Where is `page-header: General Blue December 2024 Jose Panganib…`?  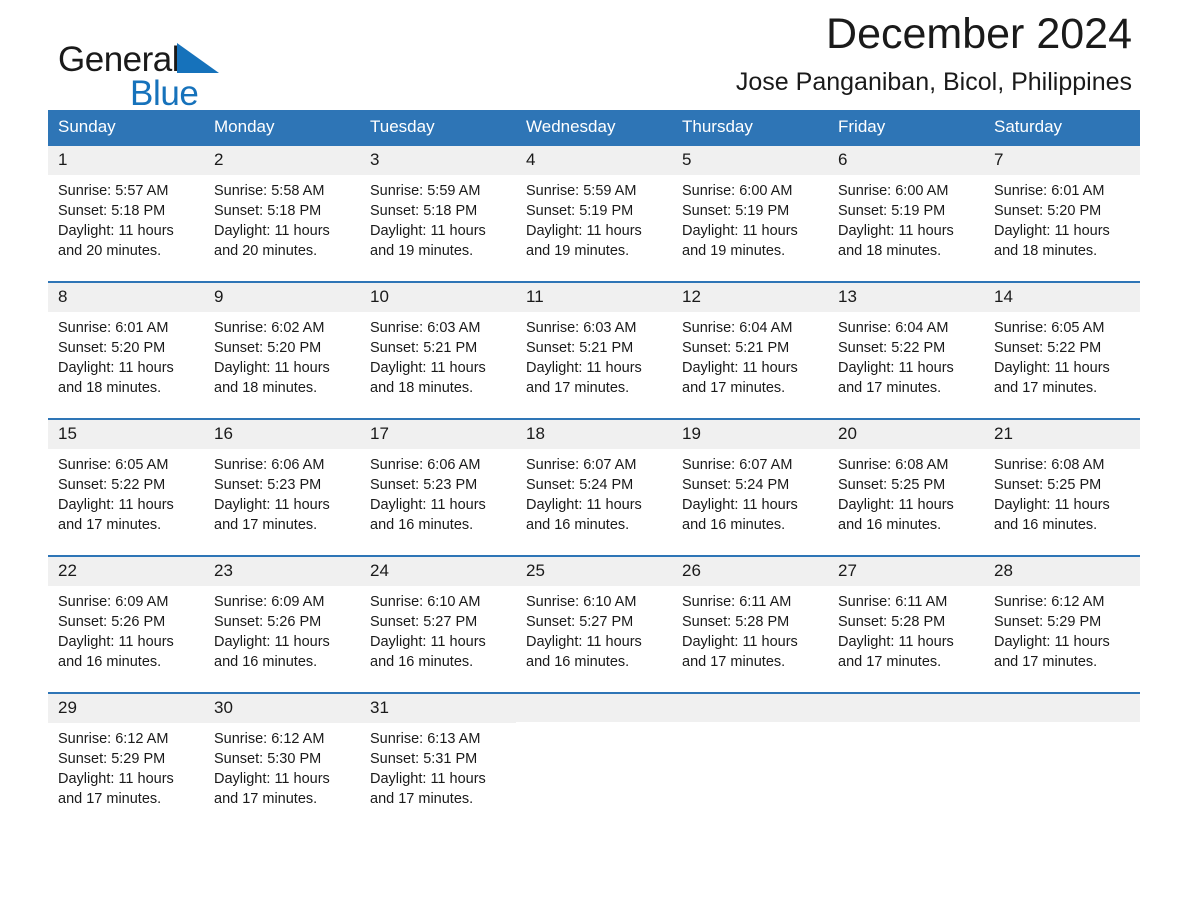 page-header: General Blue December 2024 Jose Panganib… is located at coordinates (594, 55).